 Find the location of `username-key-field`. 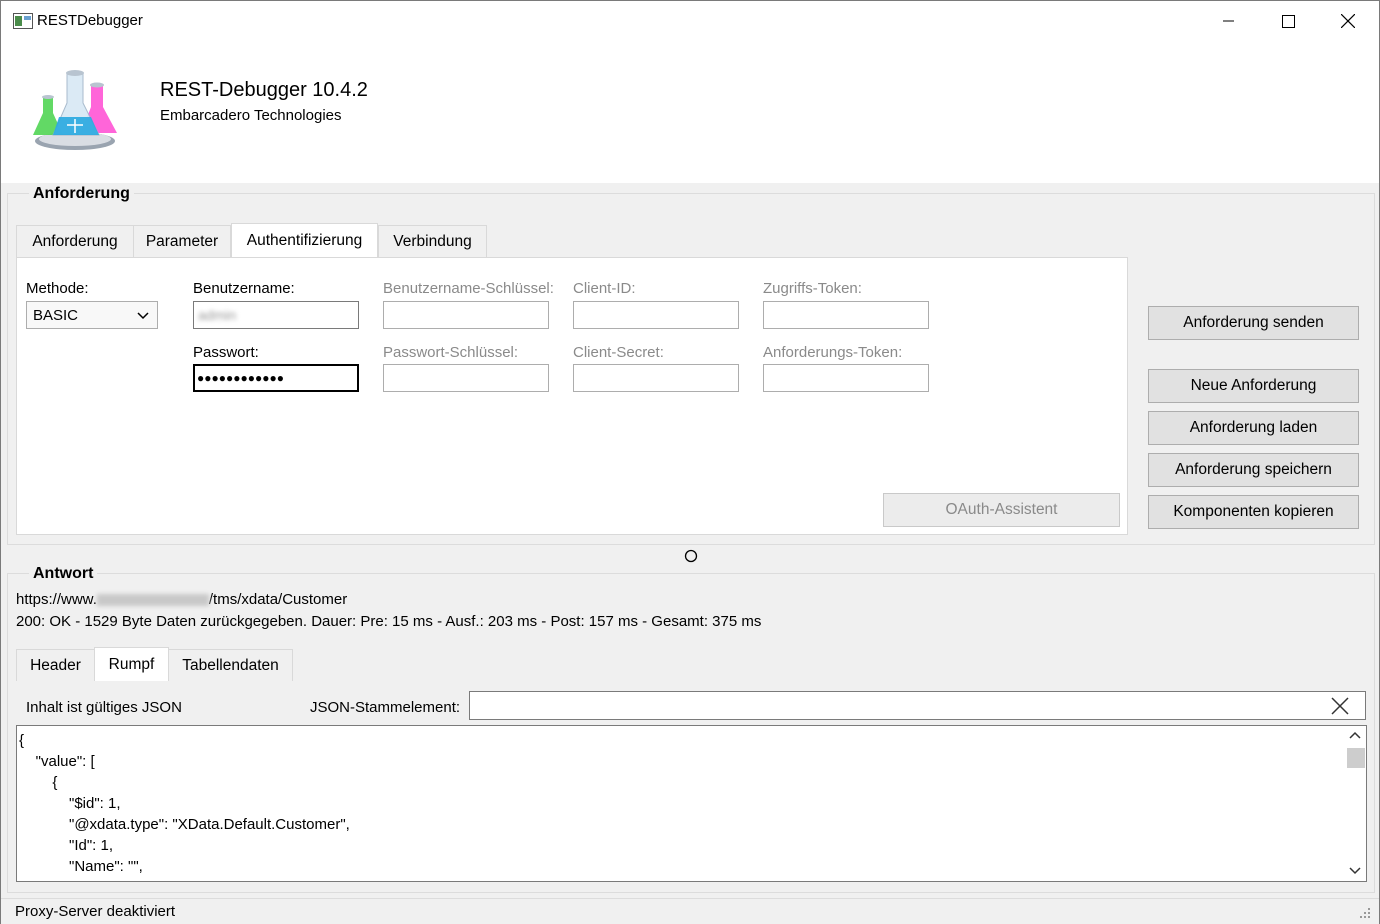

username-key-field is located at coordinates (466, 315).